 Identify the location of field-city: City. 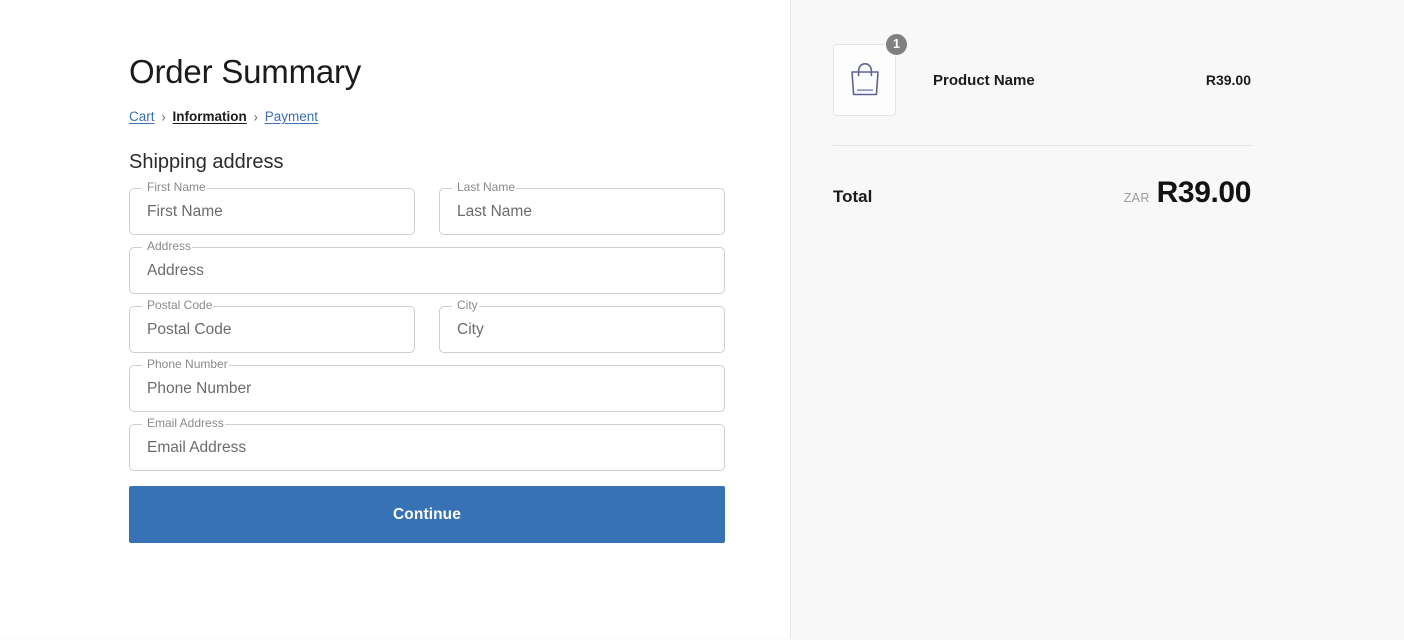
(582, 325).